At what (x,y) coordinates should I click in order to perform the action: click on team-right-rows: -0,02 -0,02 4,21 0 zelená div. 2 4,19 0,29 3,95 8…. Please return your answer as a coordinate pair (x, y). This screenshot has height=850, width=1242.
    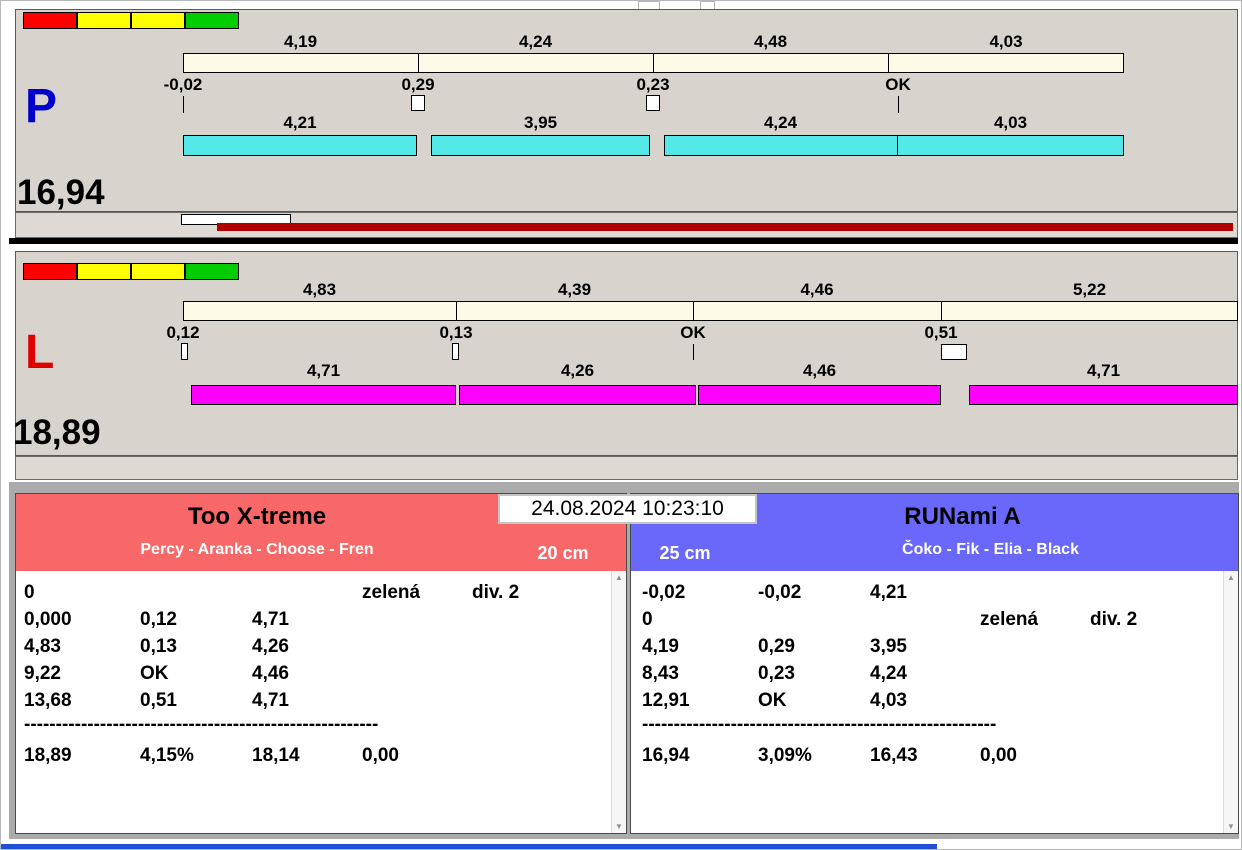
    Looking at the image, I should click on (932, 646).